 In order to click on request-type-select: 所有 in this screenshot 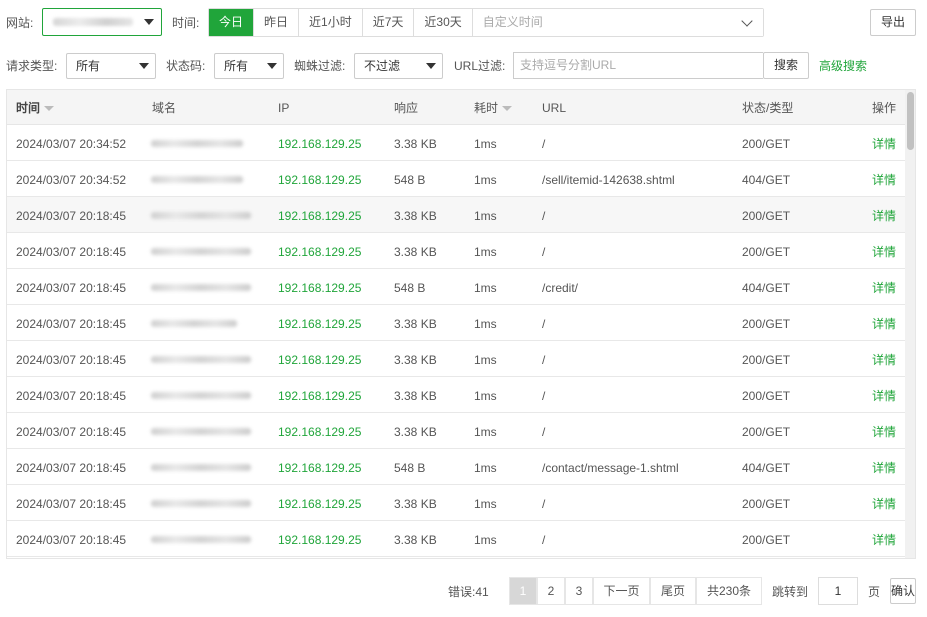, I will do `click(111, 66)`.